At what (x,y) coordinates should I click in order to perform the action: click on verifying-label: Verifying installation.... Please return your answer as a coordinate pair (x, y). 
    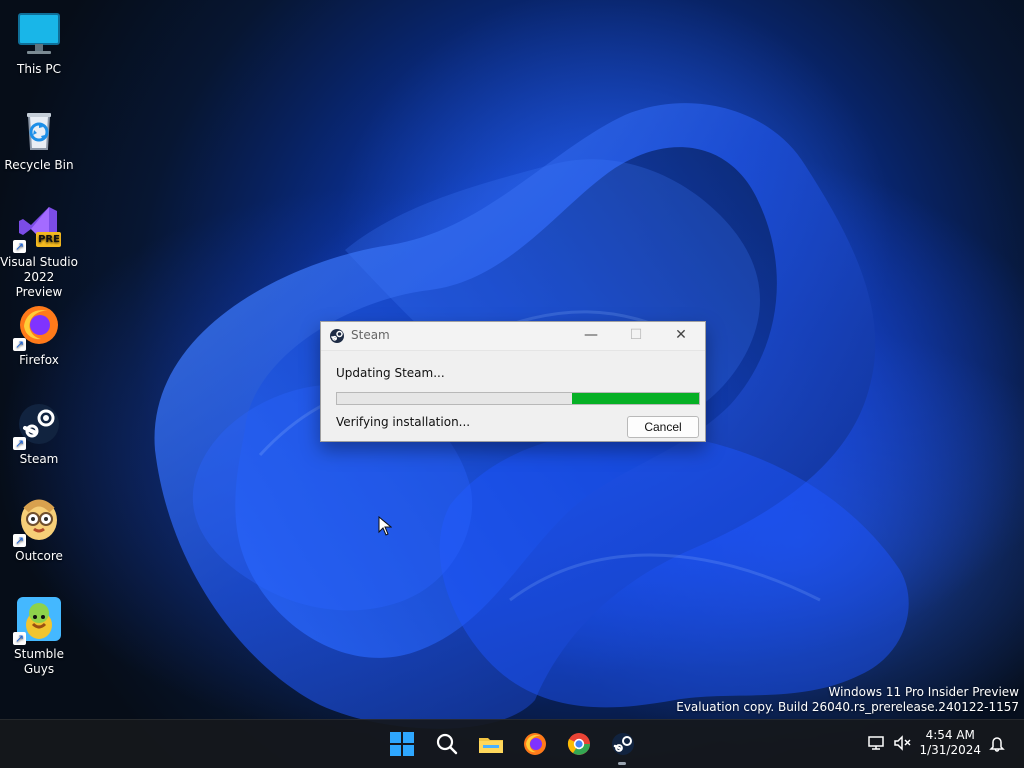
    Looking at the image, I should click on (403, 422).